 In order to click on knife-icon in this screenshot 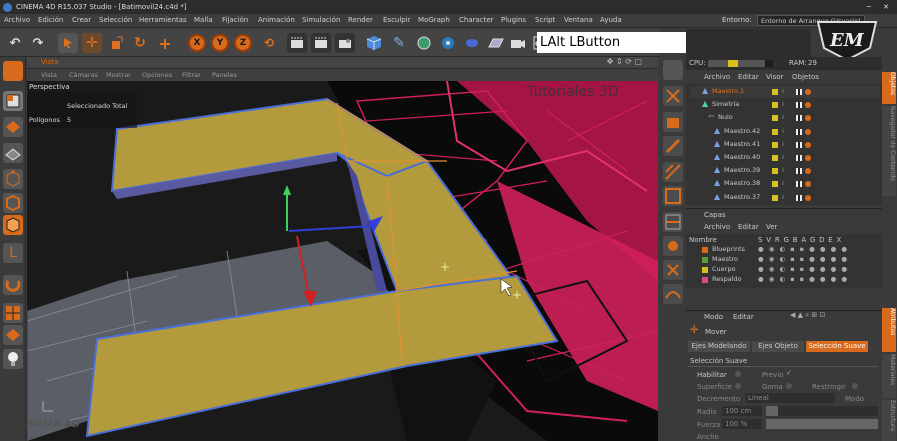, I will do `click(673, 146)`.